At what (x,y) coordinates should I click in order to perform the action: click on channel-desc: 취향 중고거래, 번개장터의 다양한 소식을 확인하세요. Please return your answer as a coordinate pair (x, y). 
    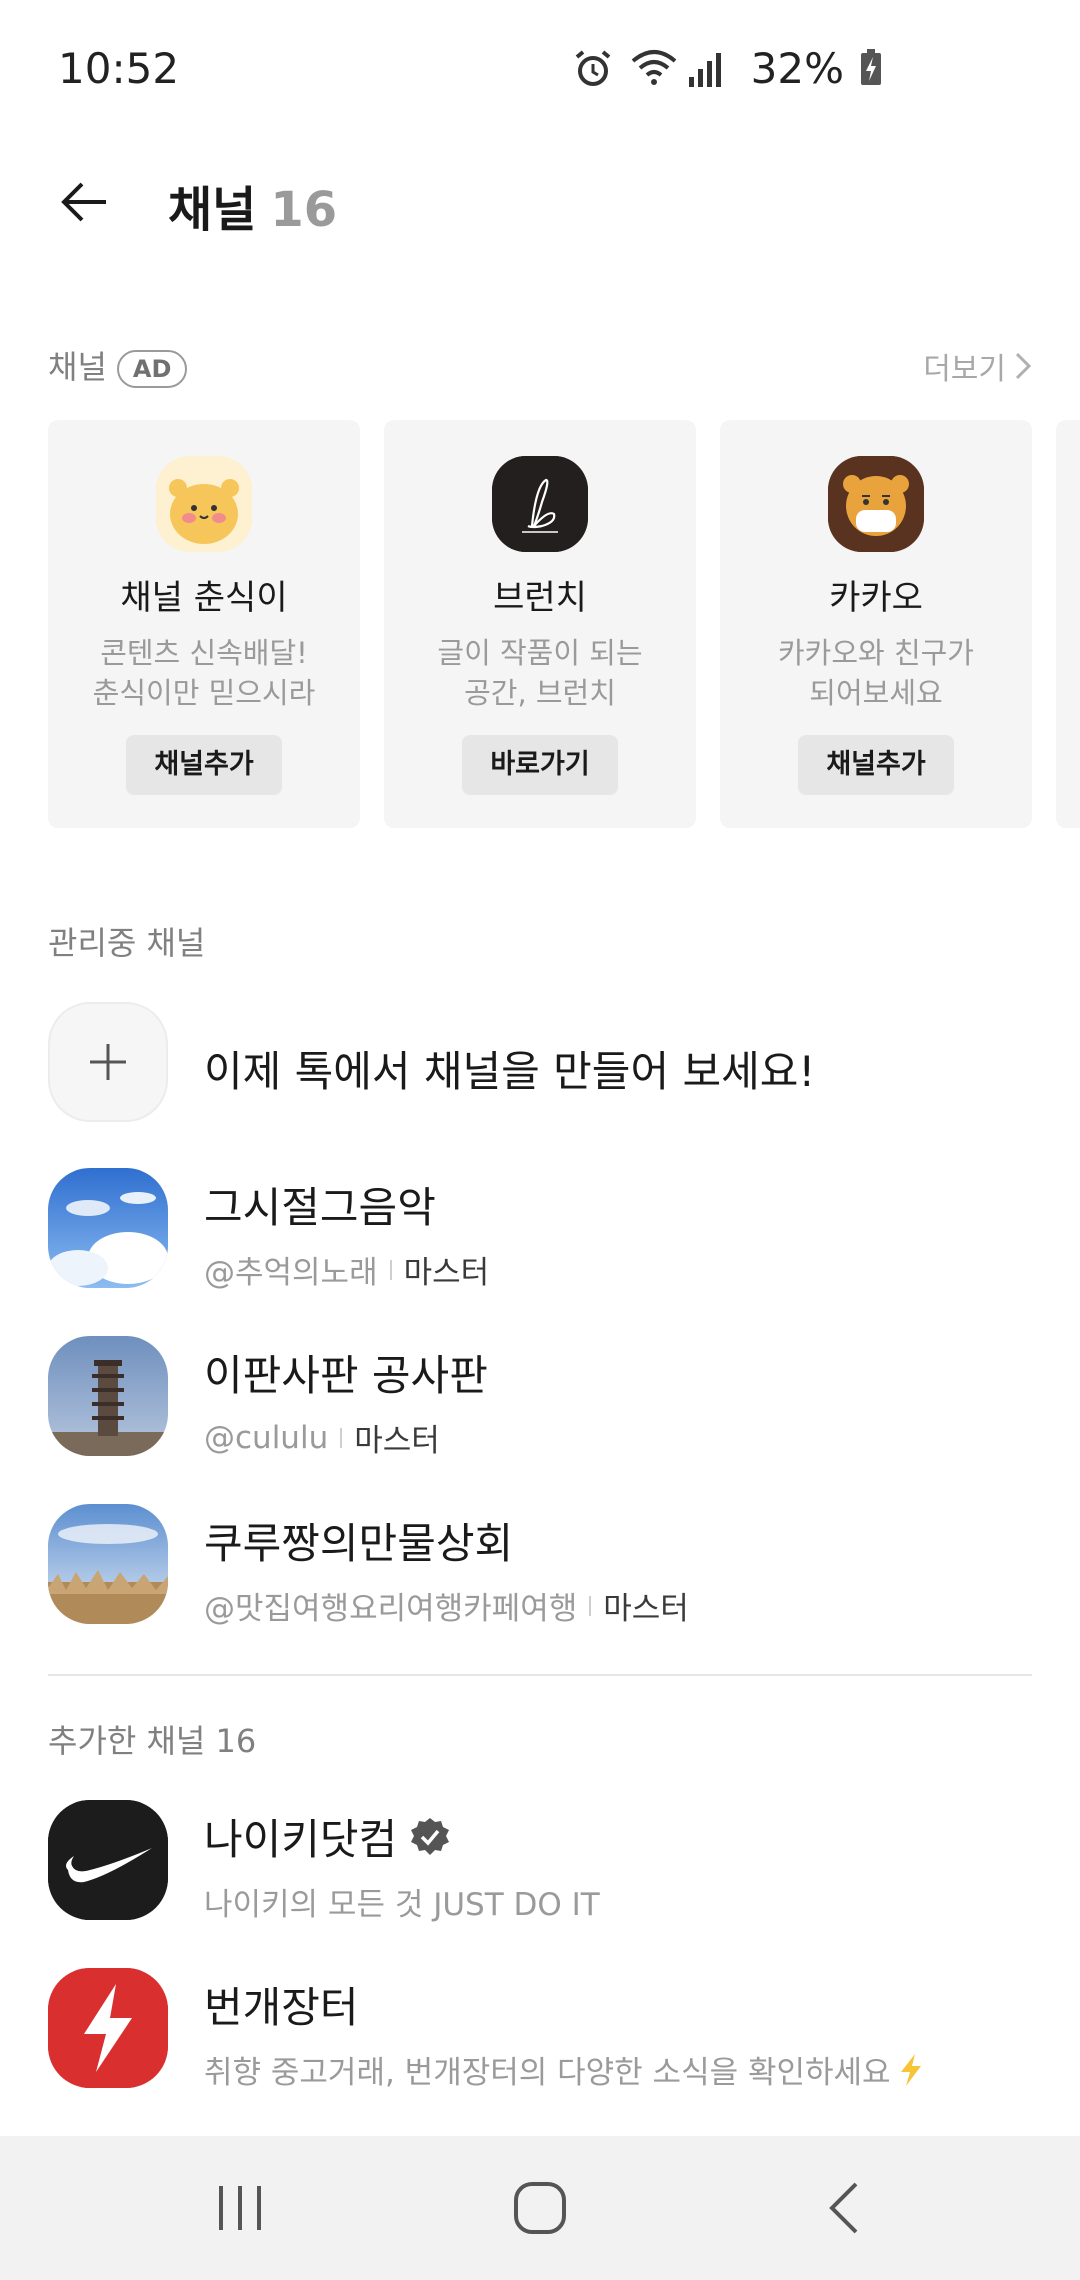
    Looking at the image, I should click on (564, 2069).